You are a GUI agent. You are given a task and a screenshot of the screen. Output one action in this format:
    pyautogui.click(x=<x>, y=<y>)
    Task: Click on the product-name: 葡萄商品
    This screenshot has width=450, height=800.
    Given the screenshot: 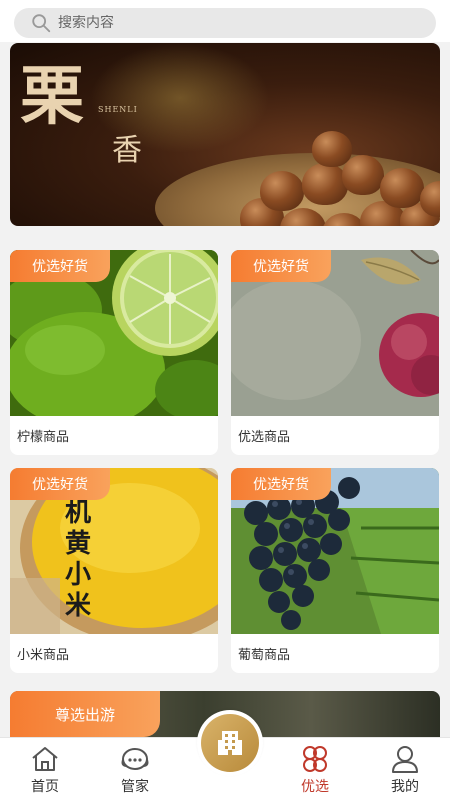 What is the action you would take?
    pyautogui.click(x=264, y=655)
    